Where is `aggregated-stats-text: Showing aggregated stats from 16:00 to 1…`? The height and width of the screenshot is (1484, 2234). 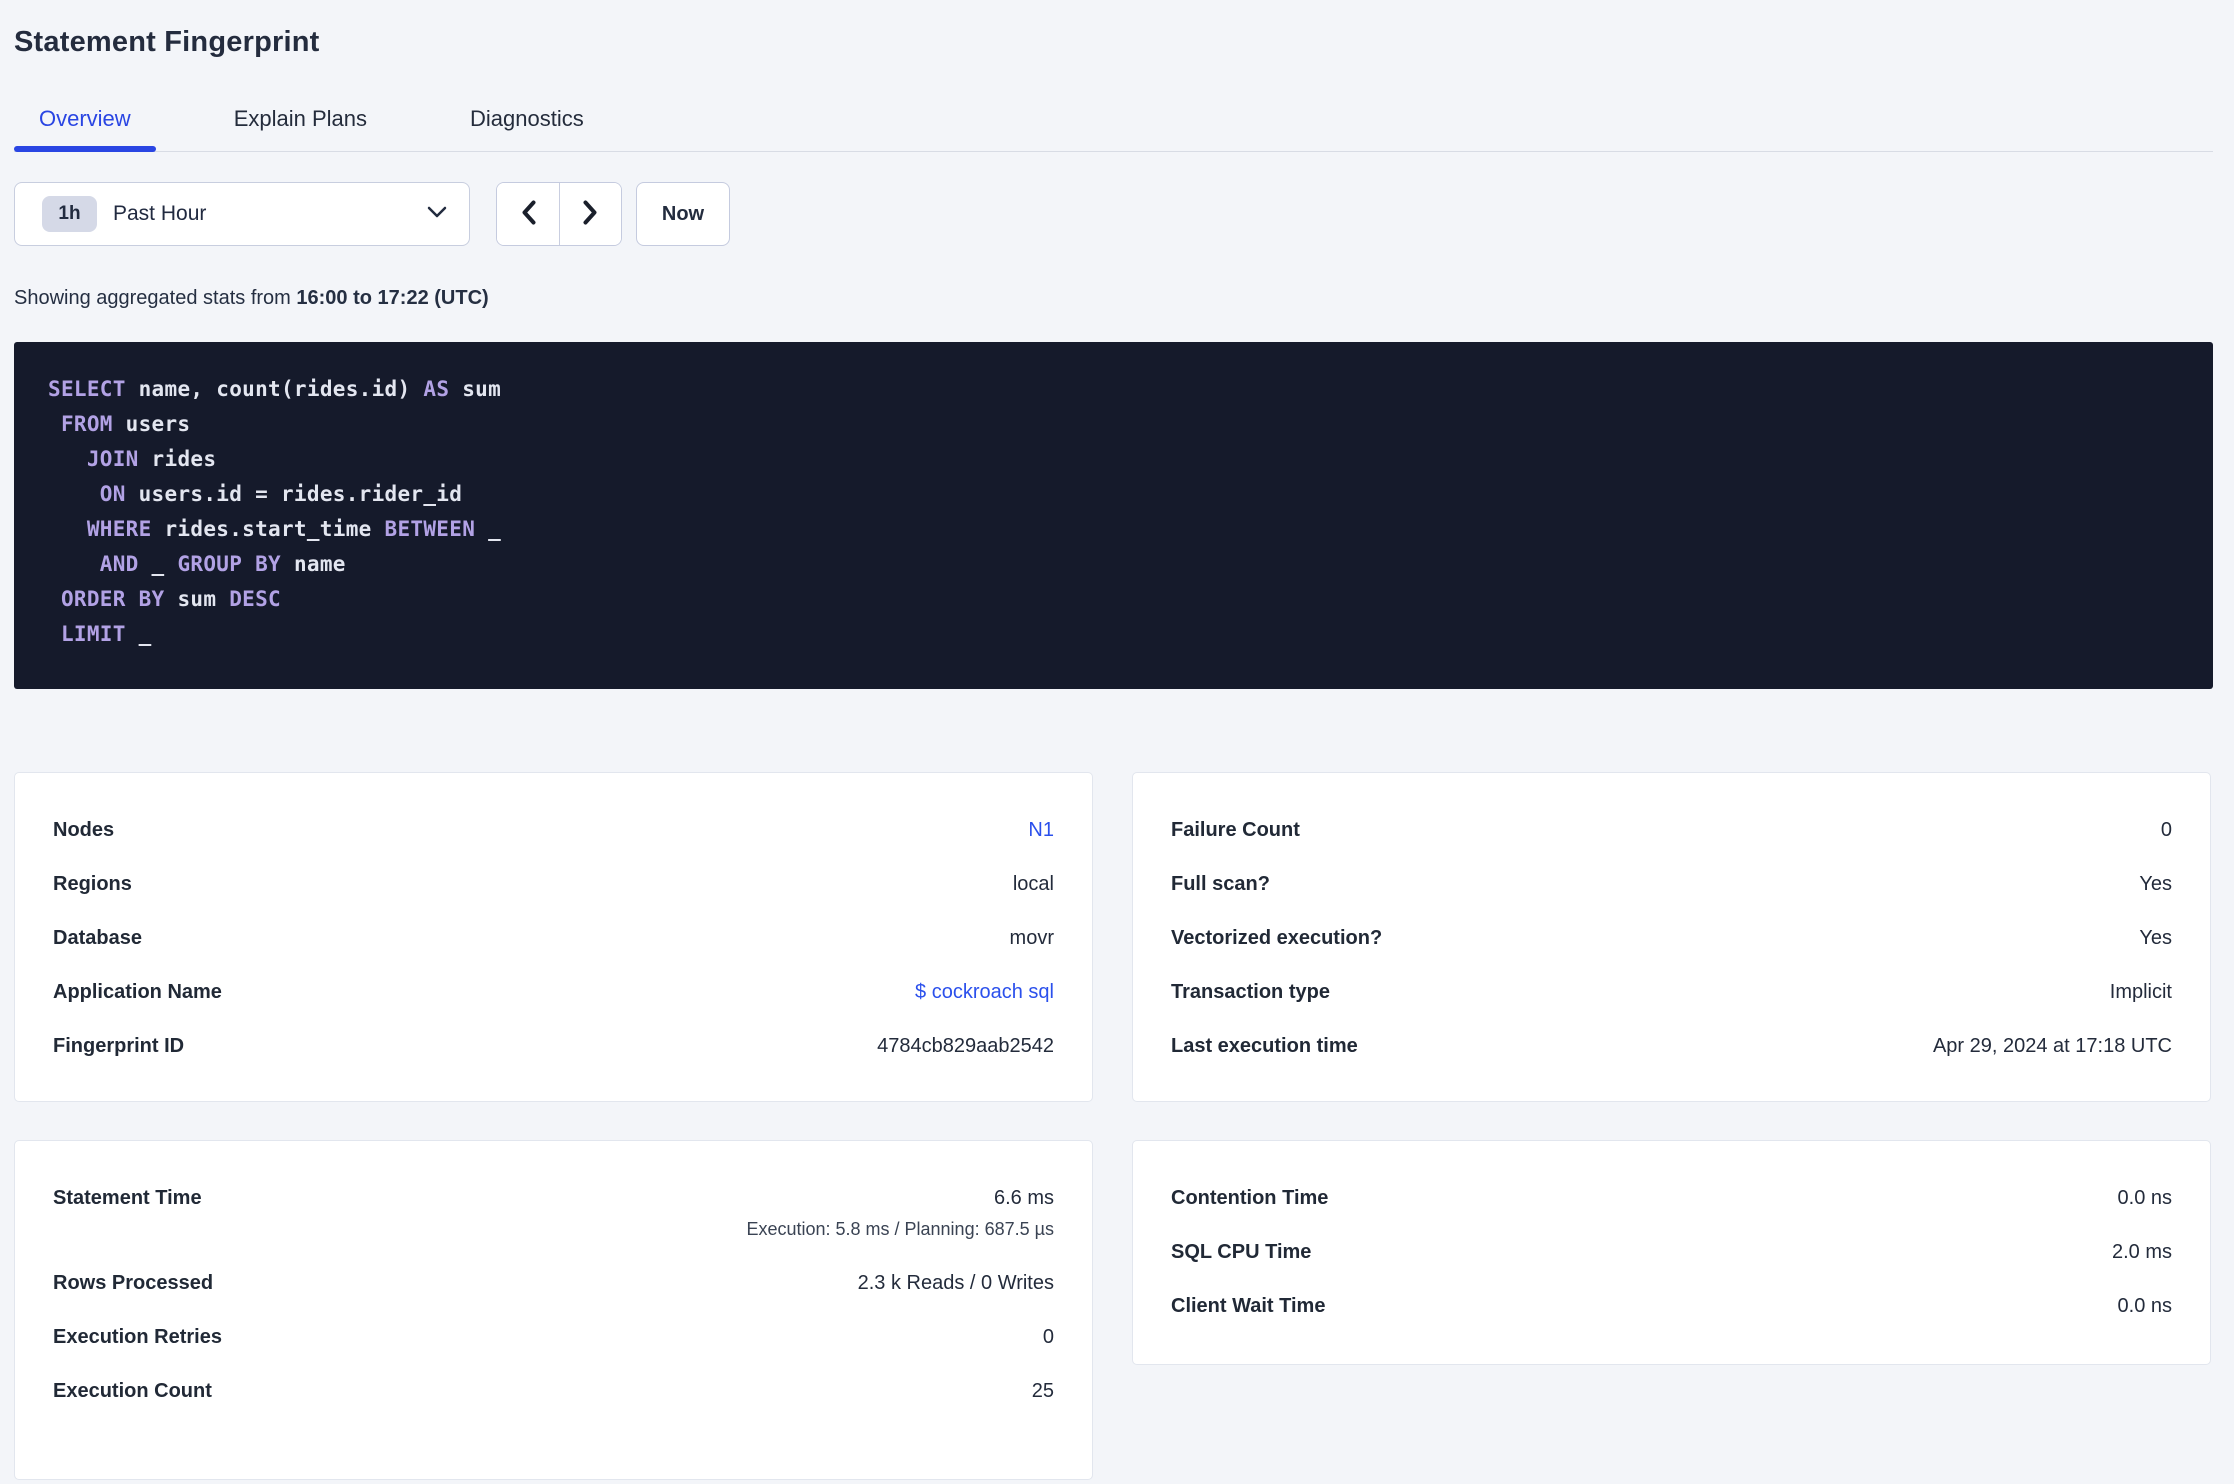 aggregated-stats-text: Showing aggregated stats from 16:00 to 1… is located at coordinates (1113, 298).